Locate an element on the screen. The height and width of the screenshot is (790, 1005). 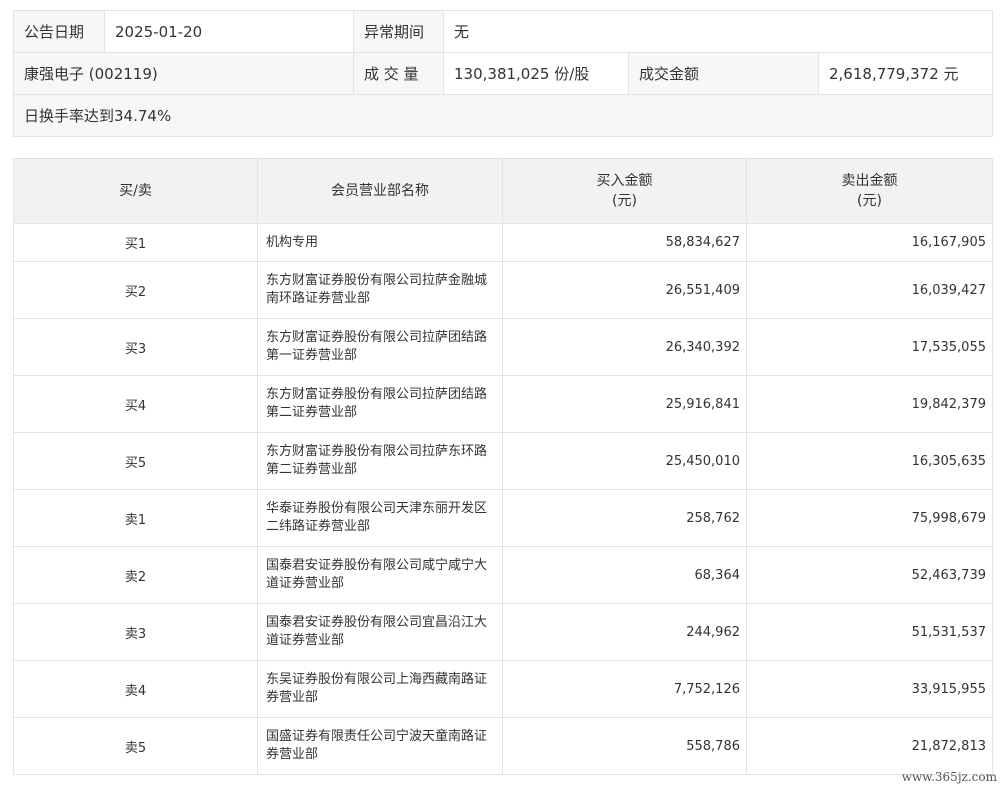
volume-value: 130,381,025 份/股 is located at coordinates (536, 73).